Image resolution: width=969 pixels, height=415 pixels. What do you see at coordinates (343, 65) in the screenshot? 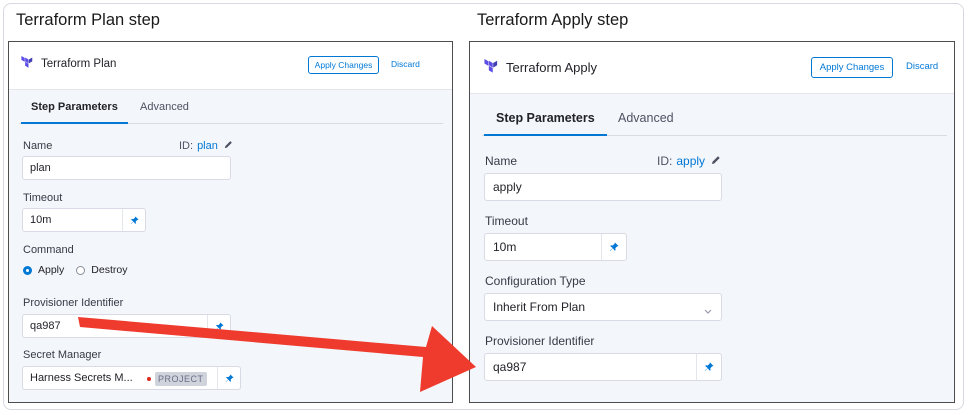
I see `plan-apply-changes-button: Apply Changes` at bounding box center [343, 65].